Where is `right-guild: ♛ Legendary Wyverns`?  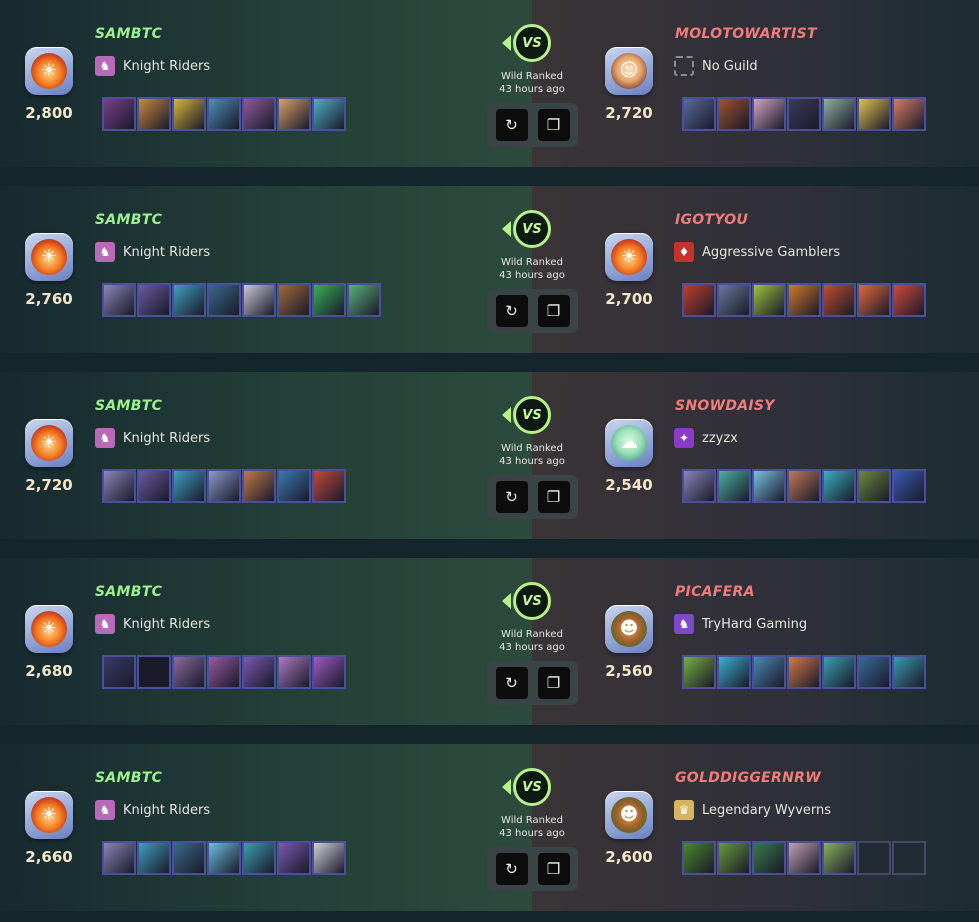
right-guild: ♛ Legendary Wyverns is located at coordinates (752, 810).